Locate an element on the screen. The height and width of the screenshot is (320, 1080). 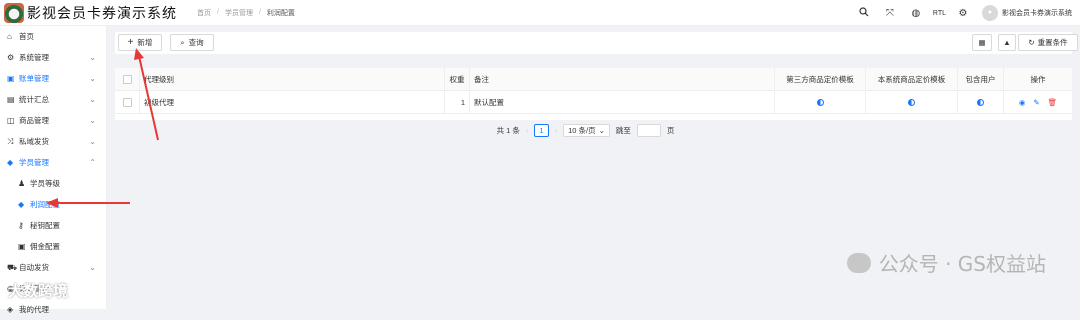
collapse-button: ▲ is located at coordinates (1007, 42).